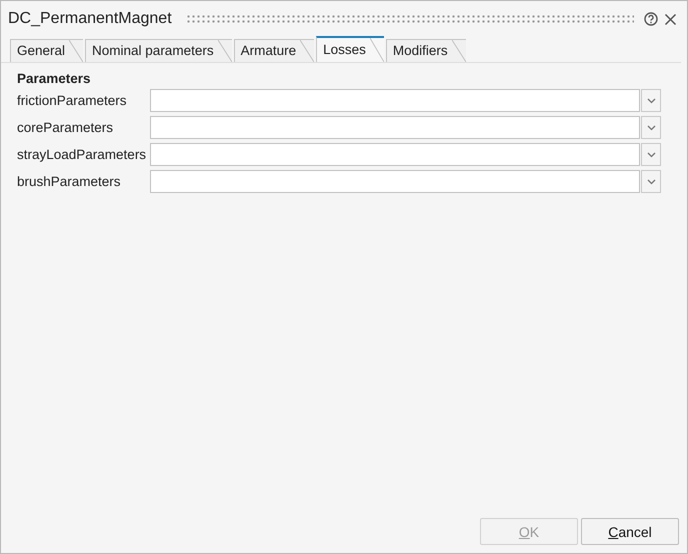 The height and width of the screenshot is (554, 688). What do you see at coordinates (72, 100) in the screenshot?
I see `field-label: frictionParameters` at bounding box center [72, 100].